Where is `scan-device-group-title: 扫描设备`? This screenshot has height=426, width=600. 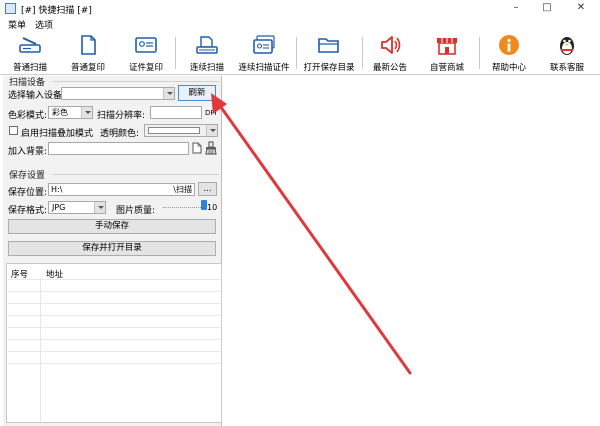
scan-device-group-title: 扫描设备 is located at coordinates (27, 83).